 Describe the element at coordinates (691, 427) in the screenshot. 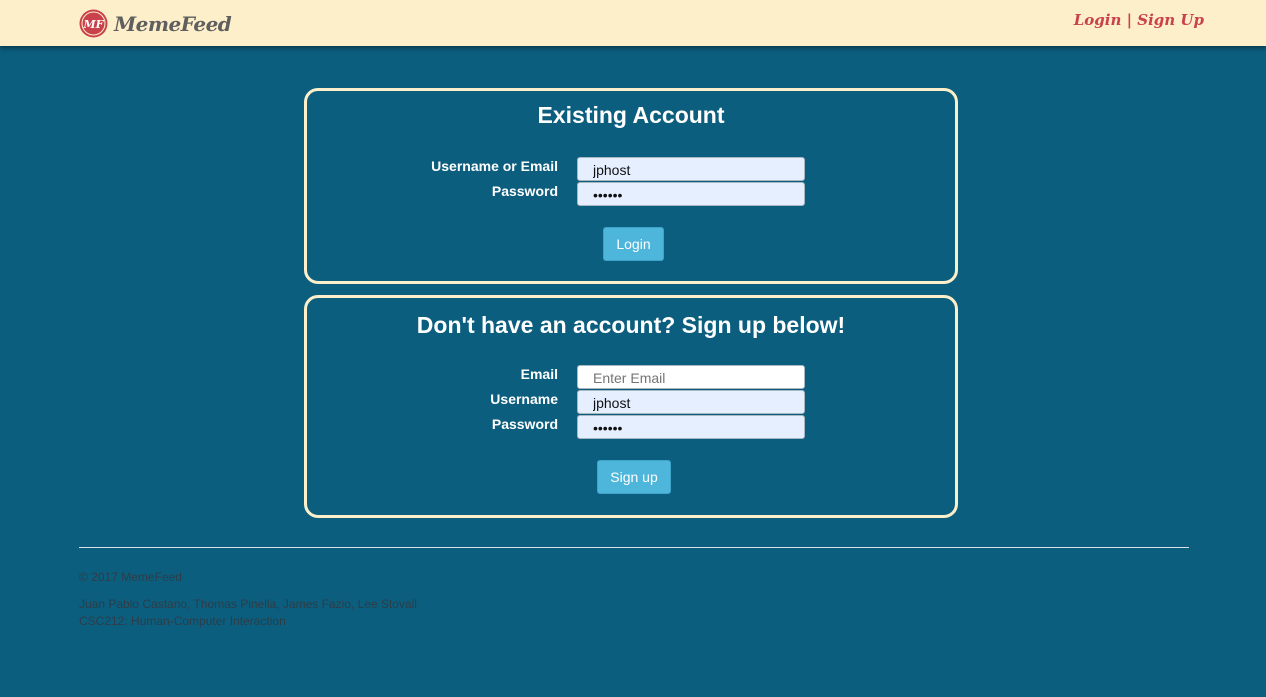

I see `signup-password-input` at that location.